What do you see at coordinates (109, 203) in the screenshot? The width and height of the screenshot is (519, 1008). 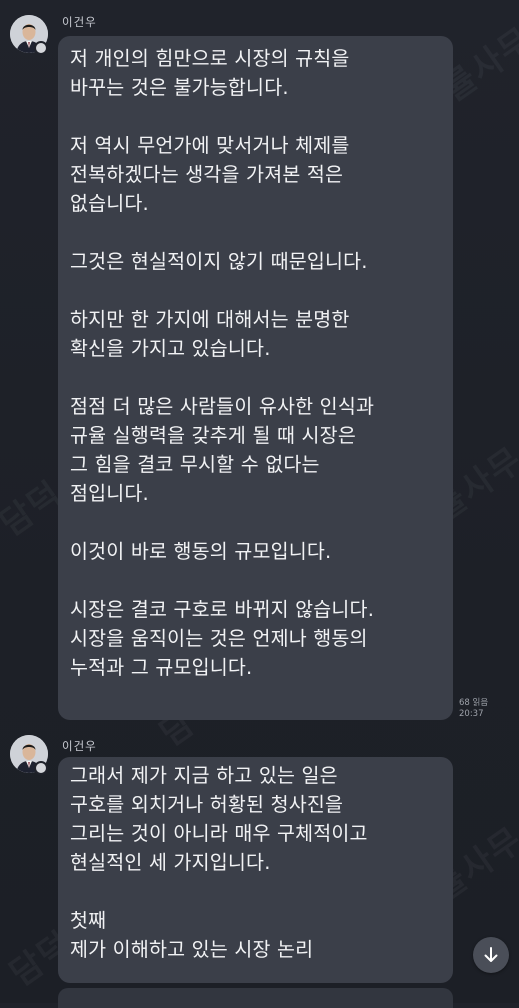 I see `message-line: 없습니다.` at bounding box center [109, 203].